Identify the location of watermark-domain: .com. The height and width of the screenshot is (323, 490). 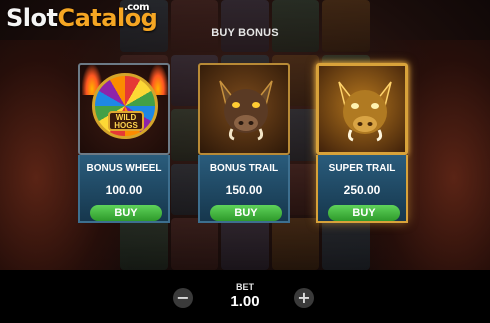
(137, 7).